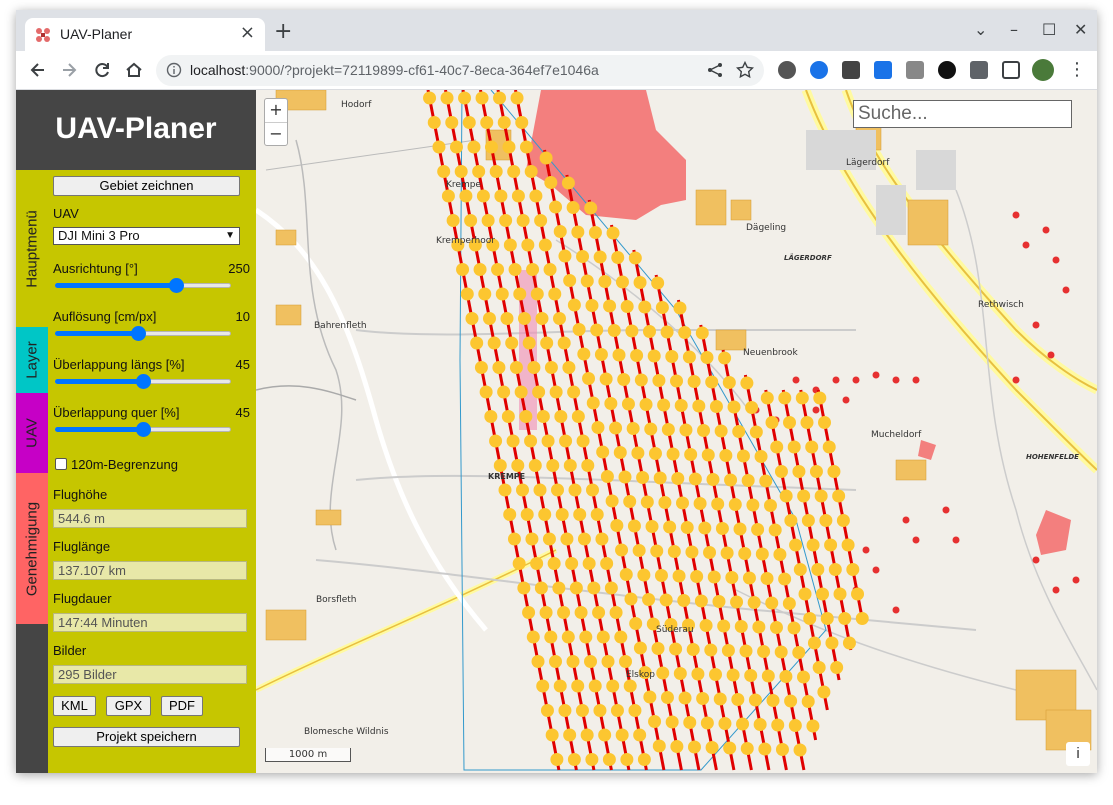  I want to click on extension-ublock-icon, so click(787, 70).